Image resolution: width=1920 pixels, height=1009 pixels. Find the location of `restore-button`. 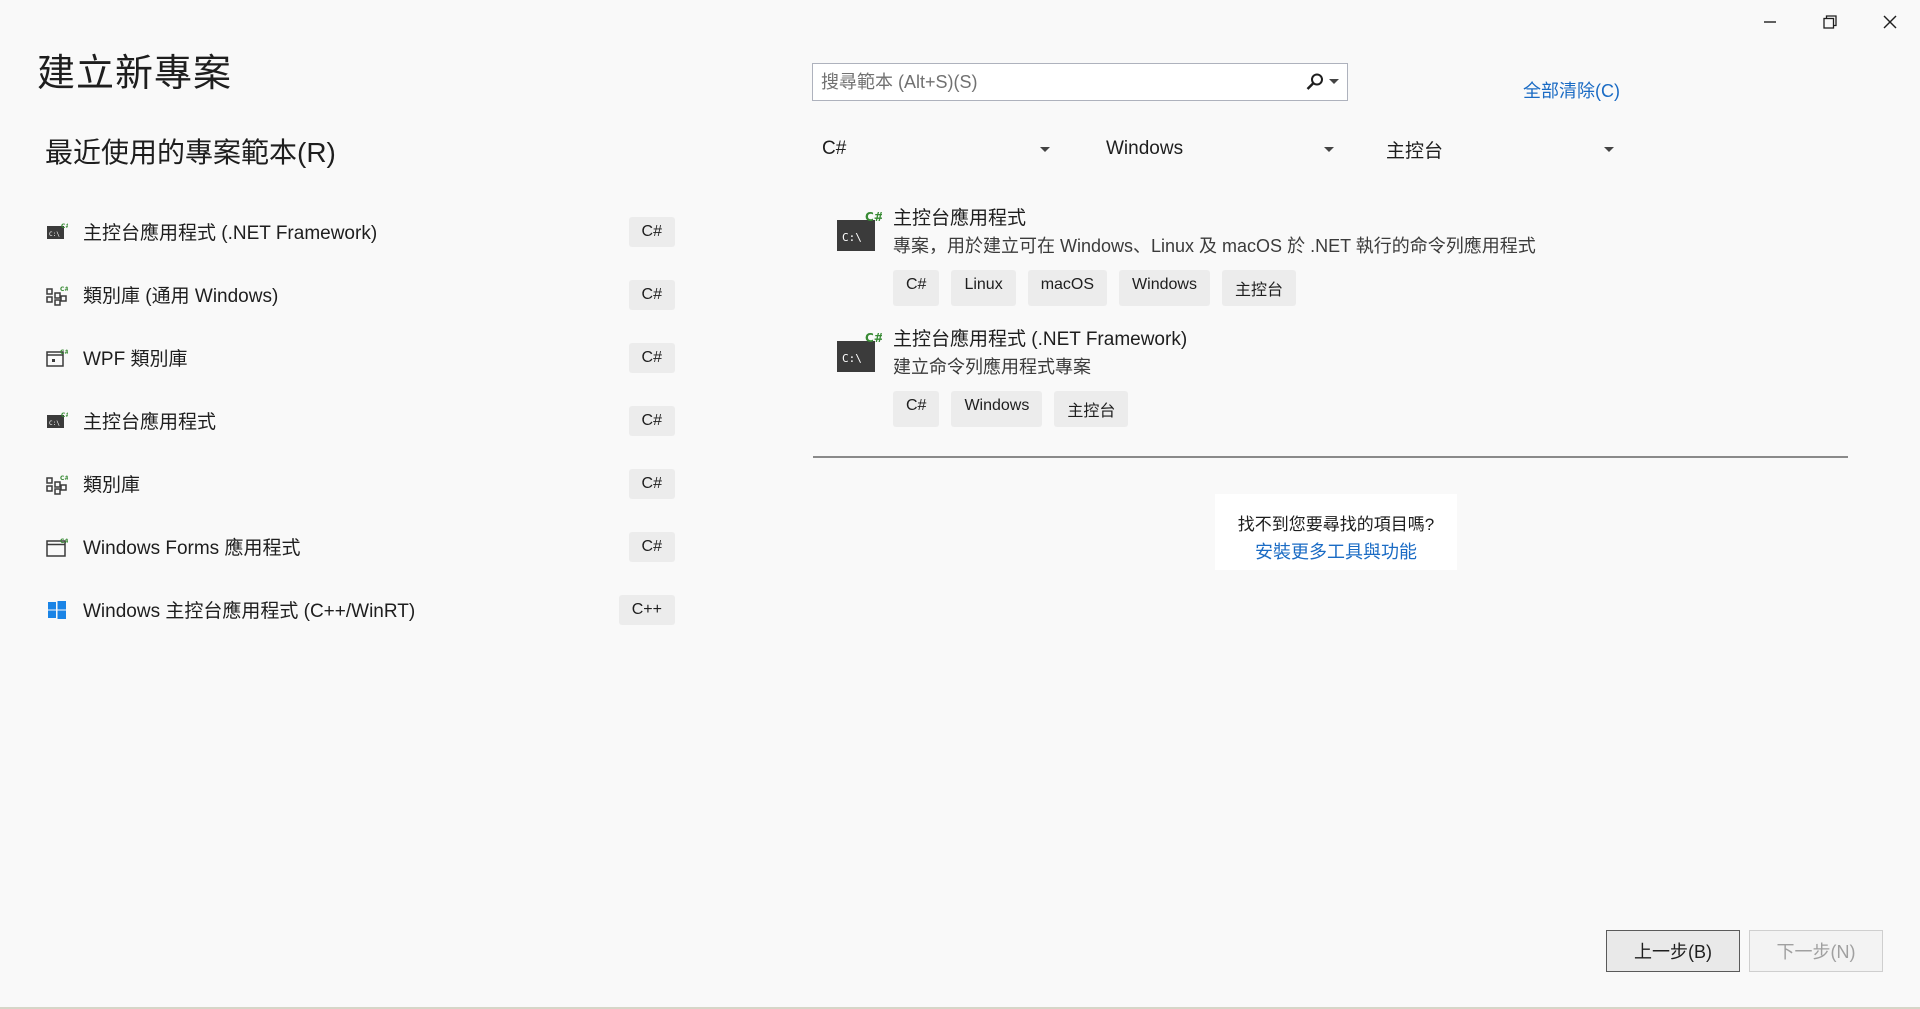

restore-button is located at coordinates (1830, 22).